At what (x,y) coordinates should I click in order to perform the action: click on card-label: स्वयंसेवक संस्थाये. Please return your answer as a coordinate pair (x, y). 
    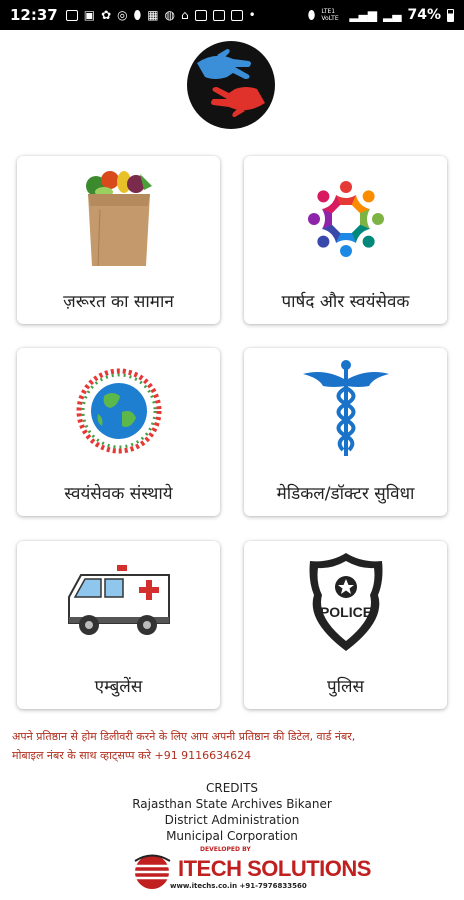
    Looking at the image, I should click on (118, 494).